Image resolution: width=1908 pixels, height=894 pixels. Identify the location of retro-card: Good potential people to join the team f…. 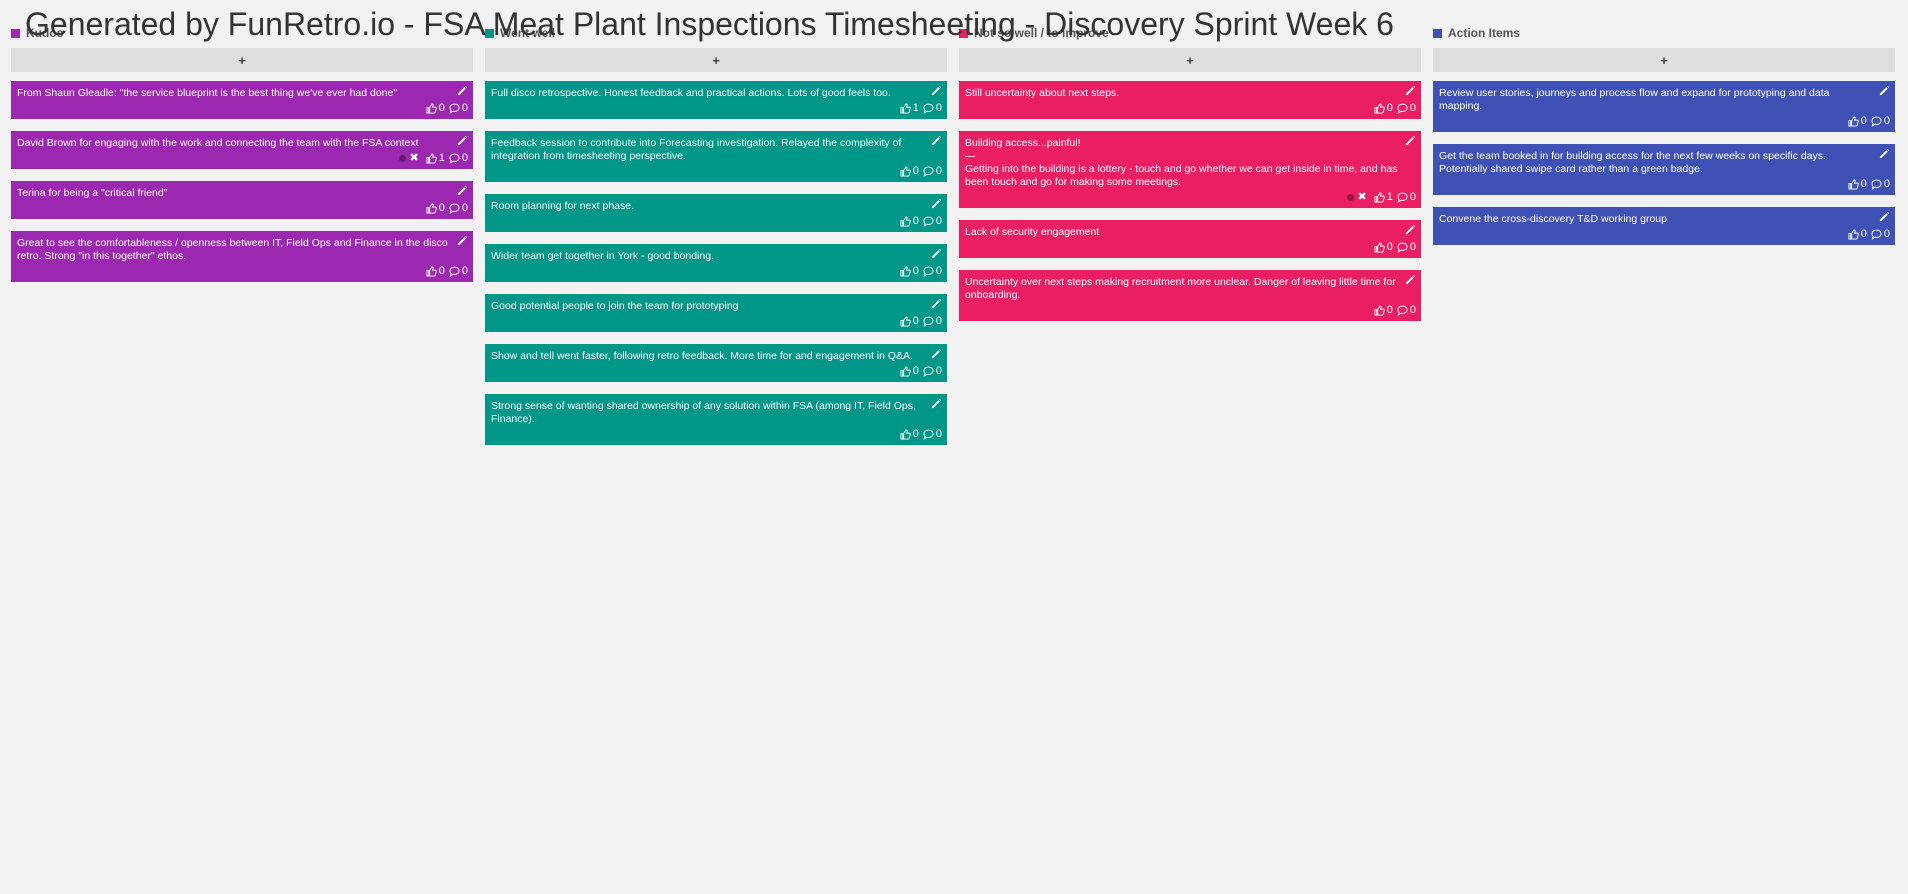
(716, 313).